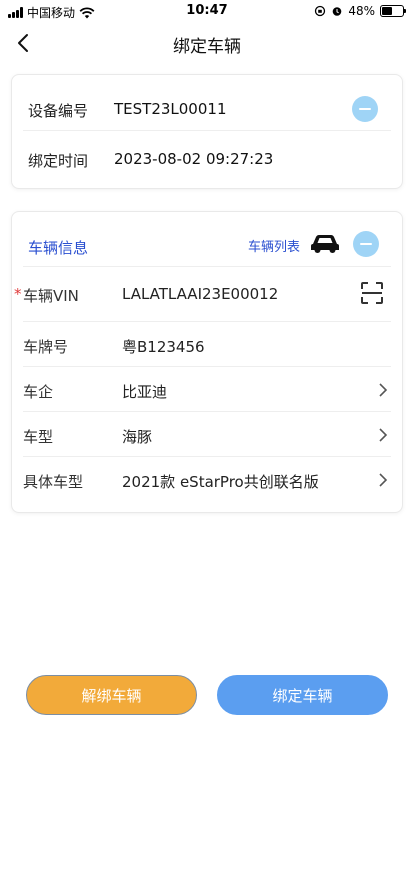 The height and width of the screenshot is (896, 414). I want to click on device-id-value: TEST23L00011, so click(170, 109).